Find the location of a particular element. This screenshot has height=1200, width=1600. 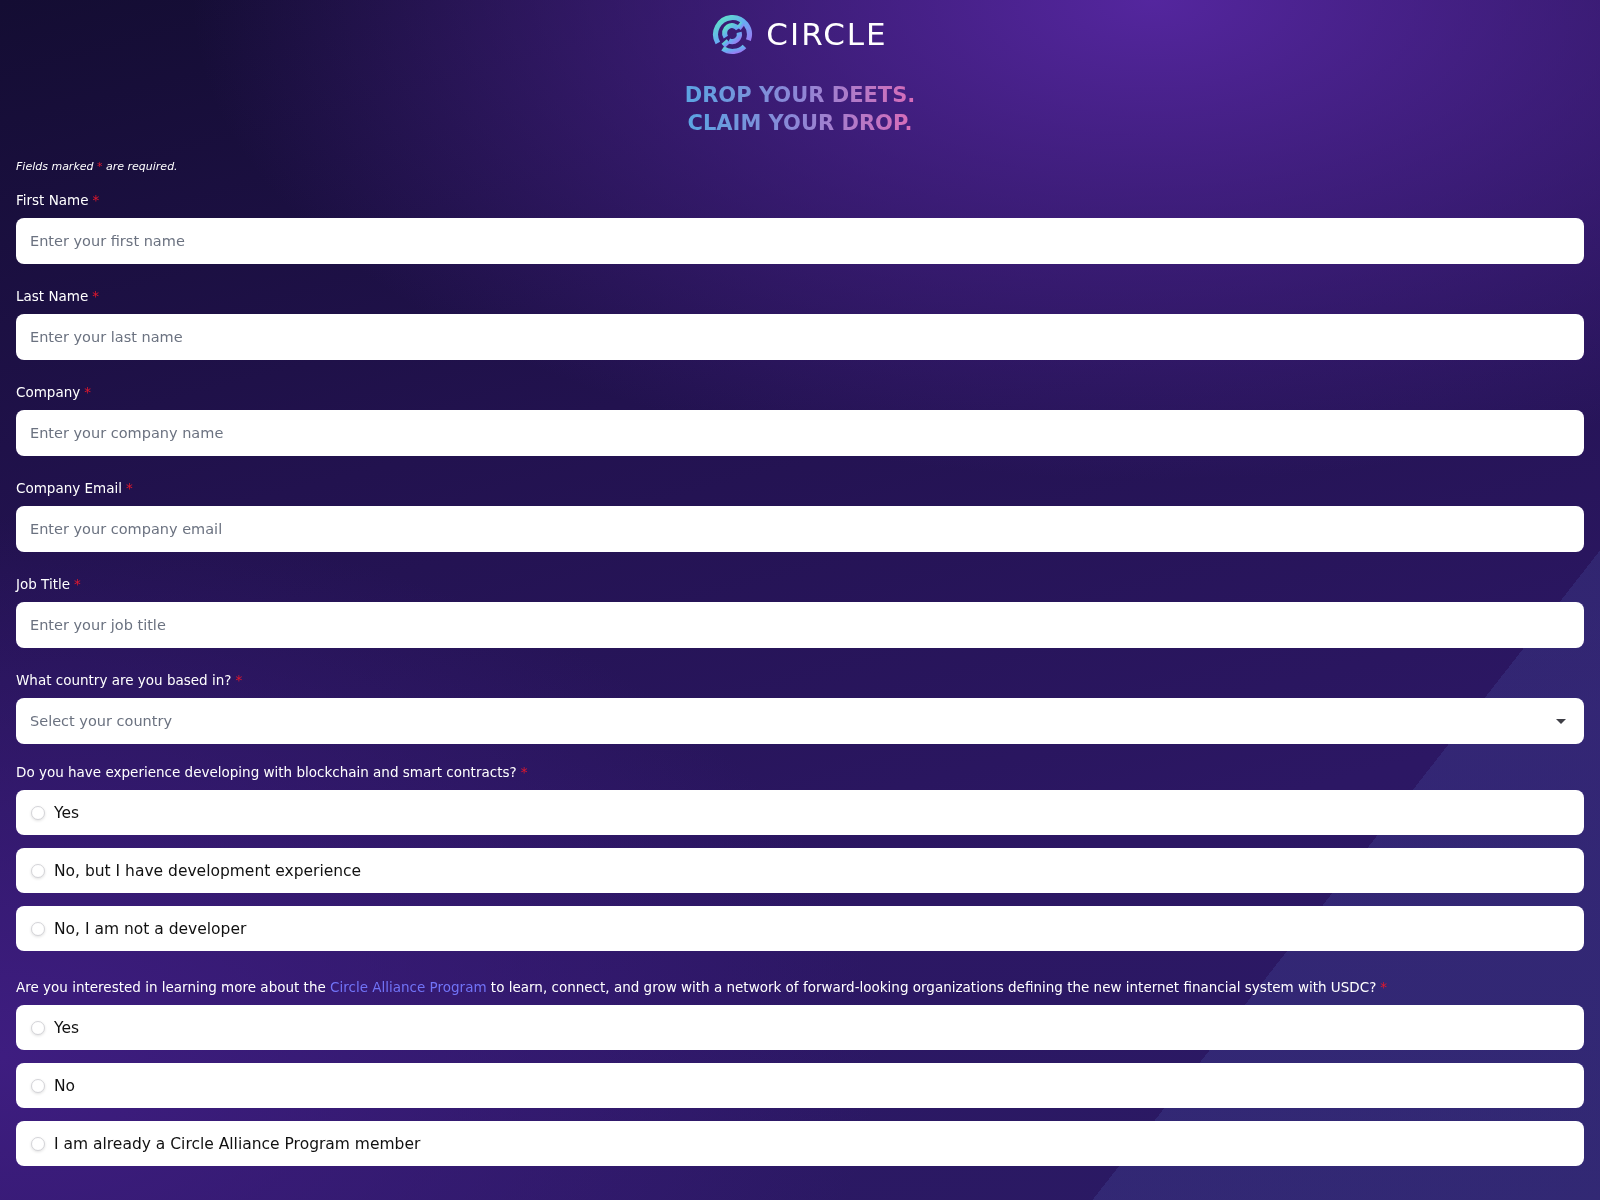

field-label: First Name * is located at coordinates (58, 200).